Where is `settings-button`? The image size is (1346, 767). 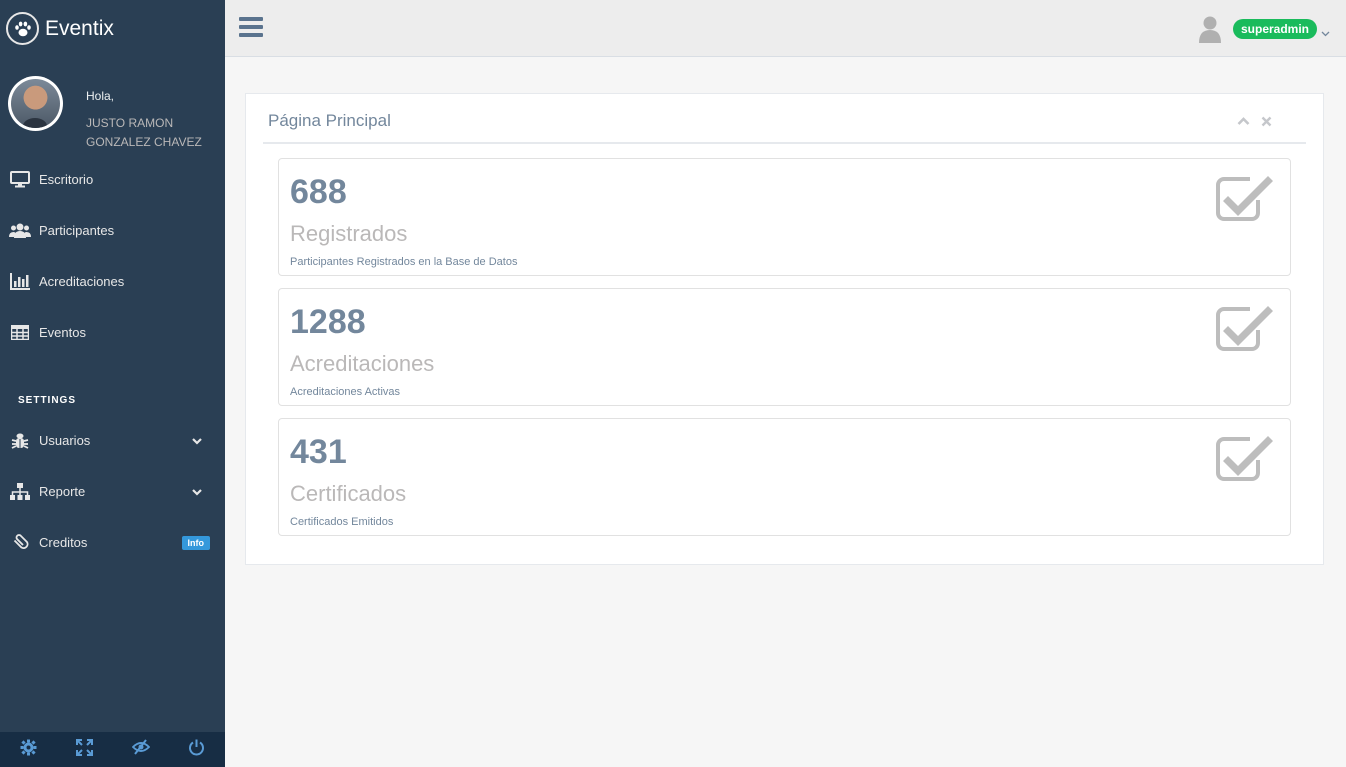 settings-button is located at coordinates (28, 749).